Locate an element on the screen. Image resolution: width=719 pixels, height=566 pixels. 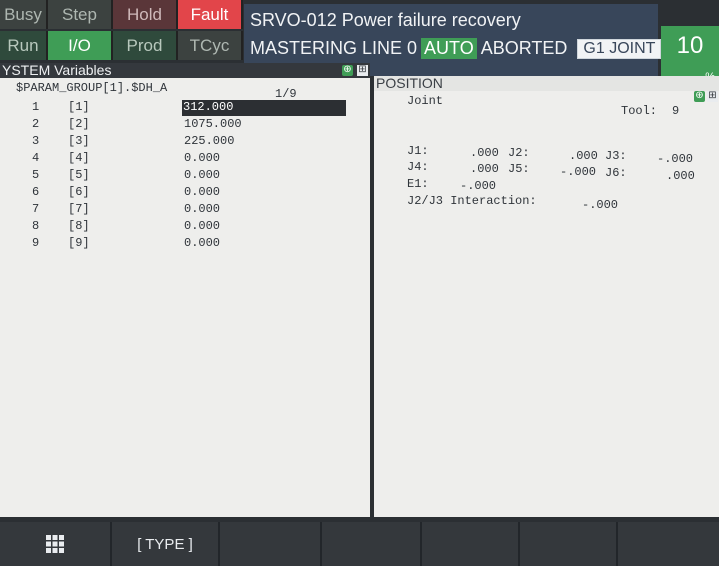
interaction-label: J2/J3 Interaction: is located at coordinates (472, 201).